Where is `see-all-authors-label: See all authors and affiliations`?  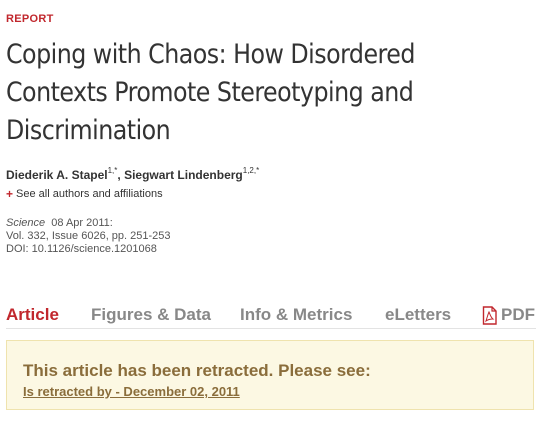
see-all-authors-label: See all authors and affiliations is located at coordinates (89, 194).